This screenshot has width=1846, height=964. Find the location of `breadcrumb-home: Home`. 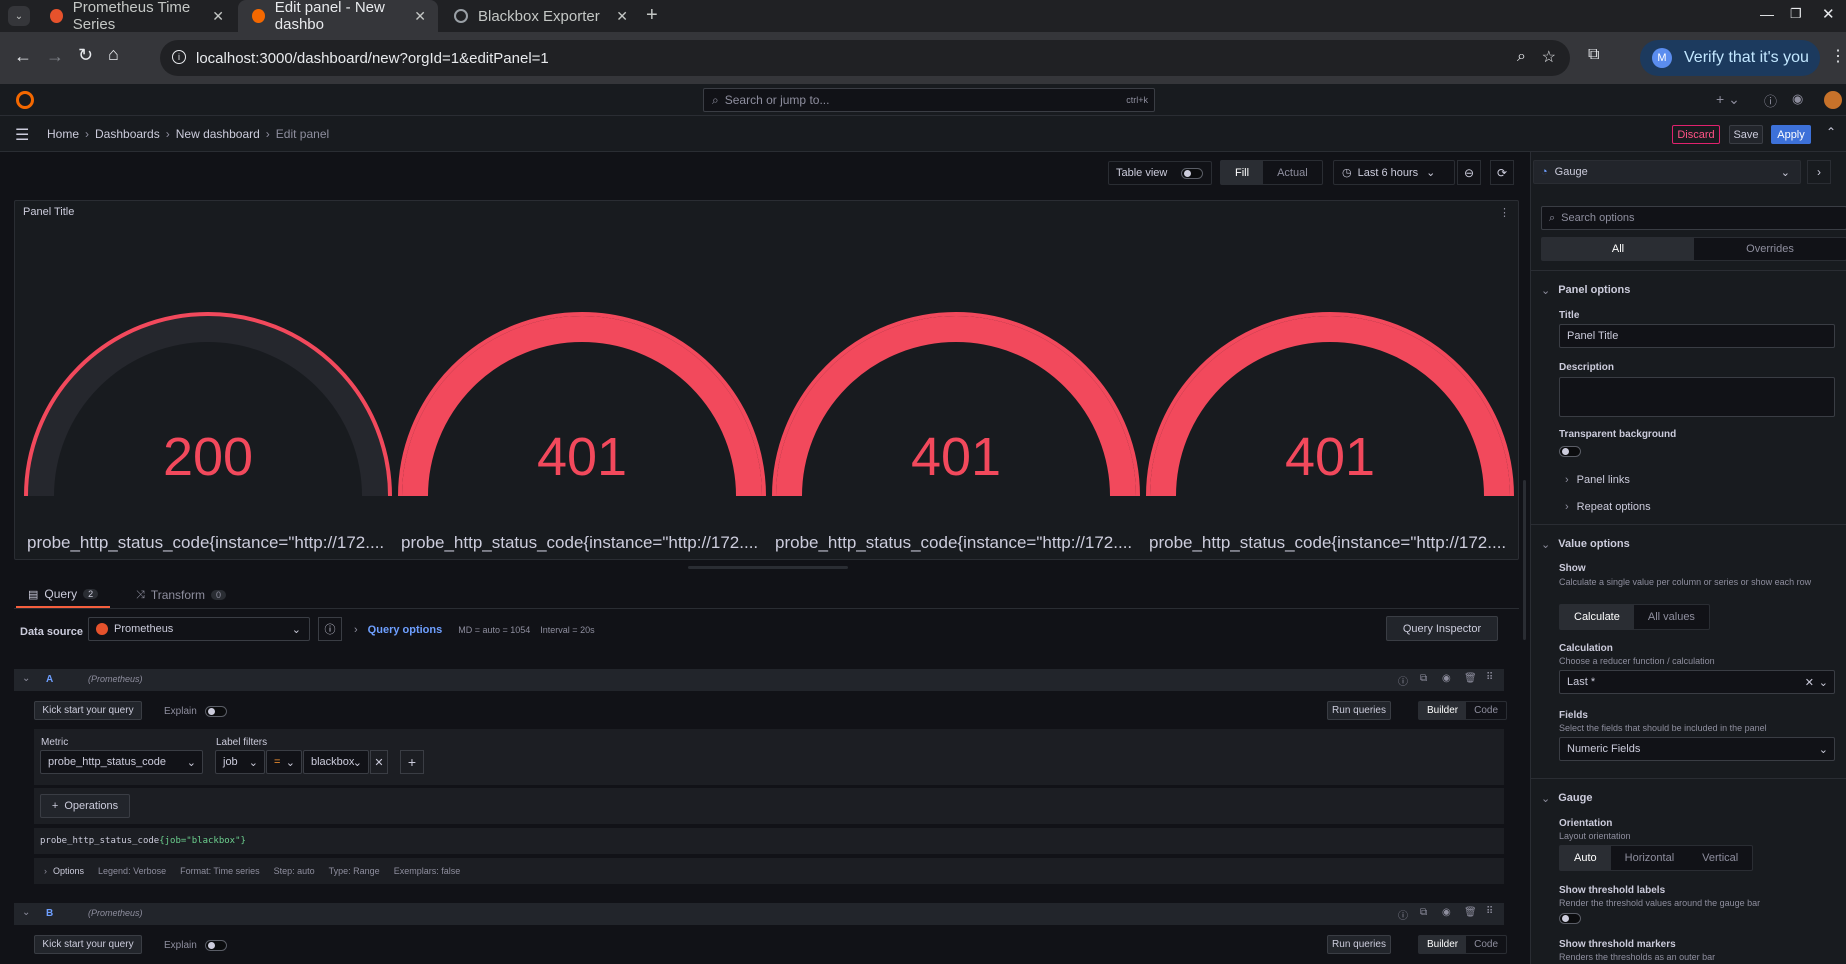

breadcrumb-home: Home is located at coordinates (63, 134).